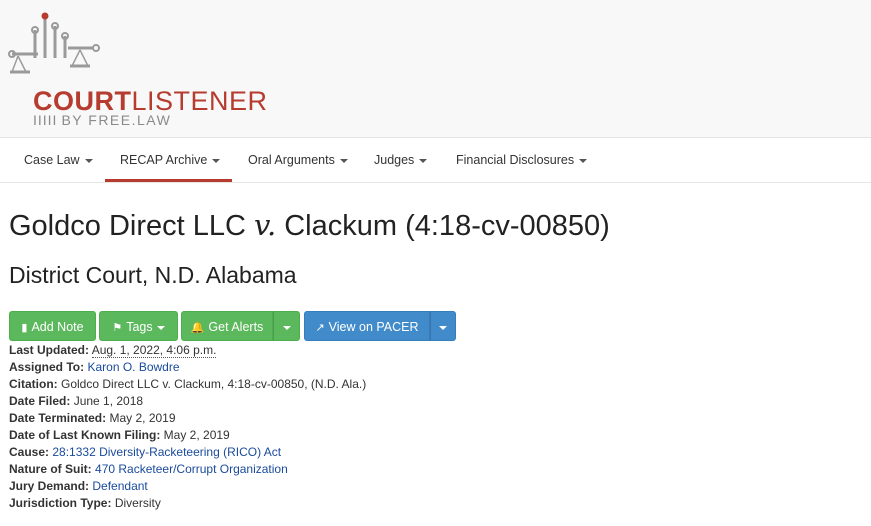 The height and width of the screenshot is (526, 871). What do you see at coordinates (137, 503) in the screenshot?
I see `jurisdiction-type-value: Diversity` at bounding box center [137, 503].